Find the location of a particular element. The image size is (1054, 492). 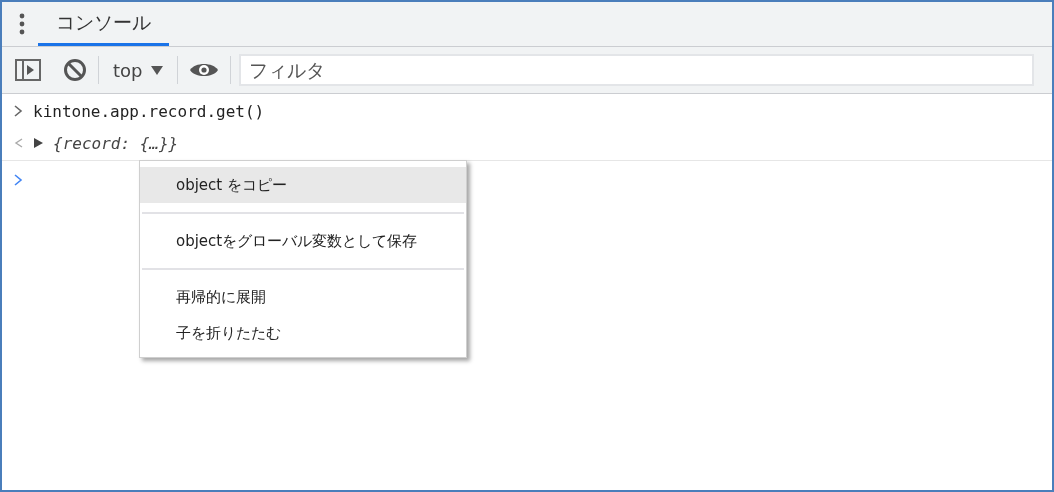

menu-item: objectをグローバル変数として保存 is located at coordinates (303, 241).